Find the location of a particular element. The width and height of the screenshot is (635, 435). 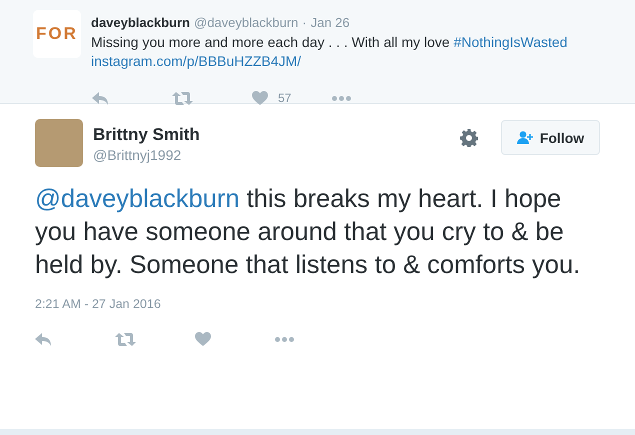

like-count: 57 is located at coordinates (285, 98).